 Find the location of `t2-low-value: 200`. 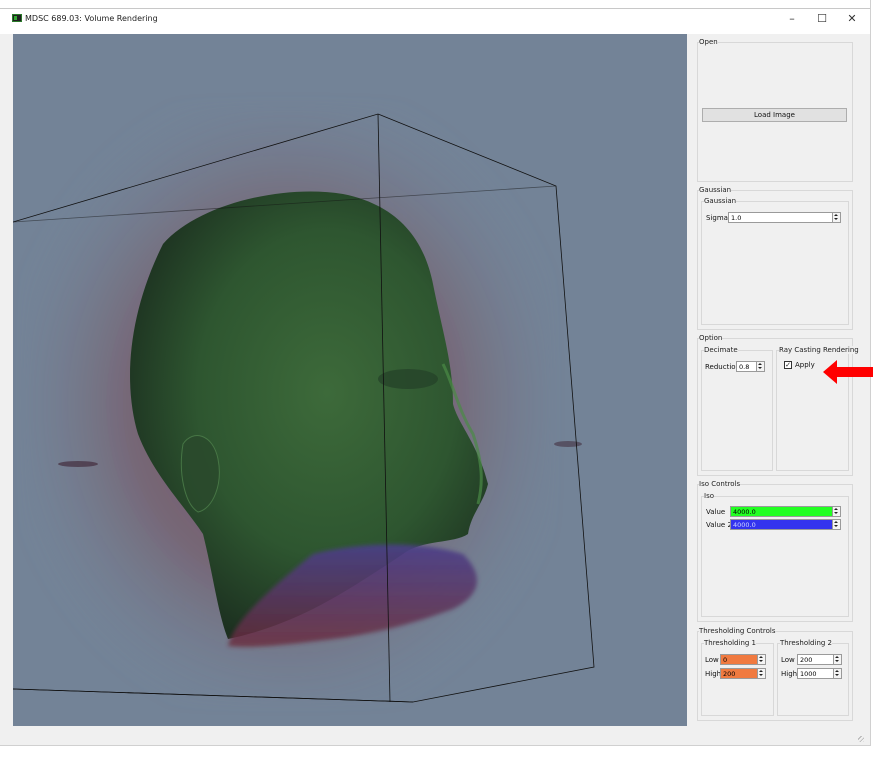

t2-low-value: 200 is located at coordinates (806, 660).